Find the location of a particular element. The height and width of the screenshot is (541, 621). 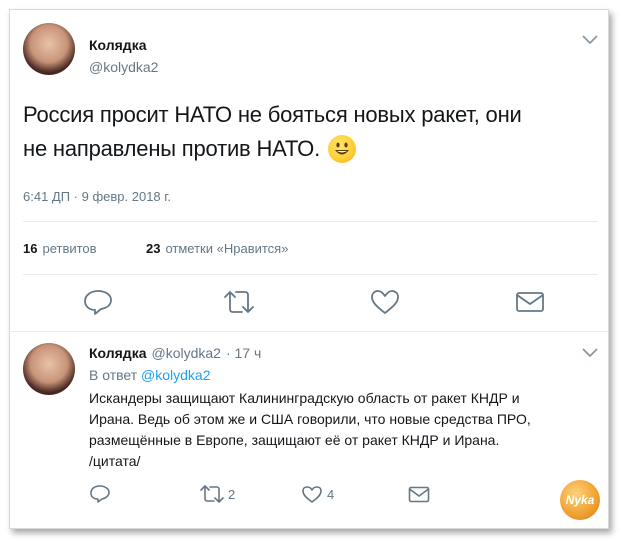

retweets-count: 16 is located at coordinates (30, 248).